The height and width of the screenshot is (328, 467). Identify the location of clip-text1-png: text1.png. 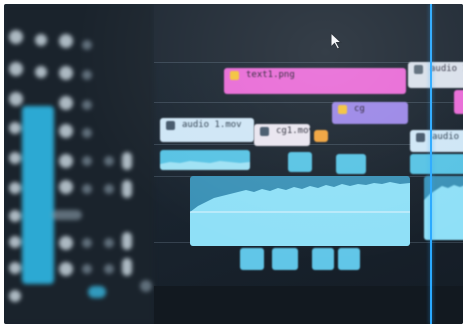
(315, 81).